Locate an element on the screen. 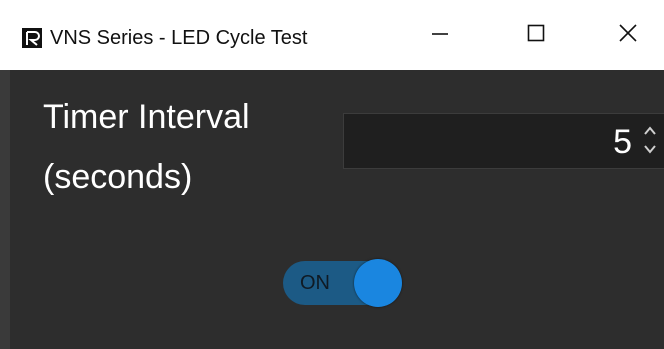 Image resolution: width=664 pixels, height=349 pixels. spin-up-icon is located at coordinates (650, 130).